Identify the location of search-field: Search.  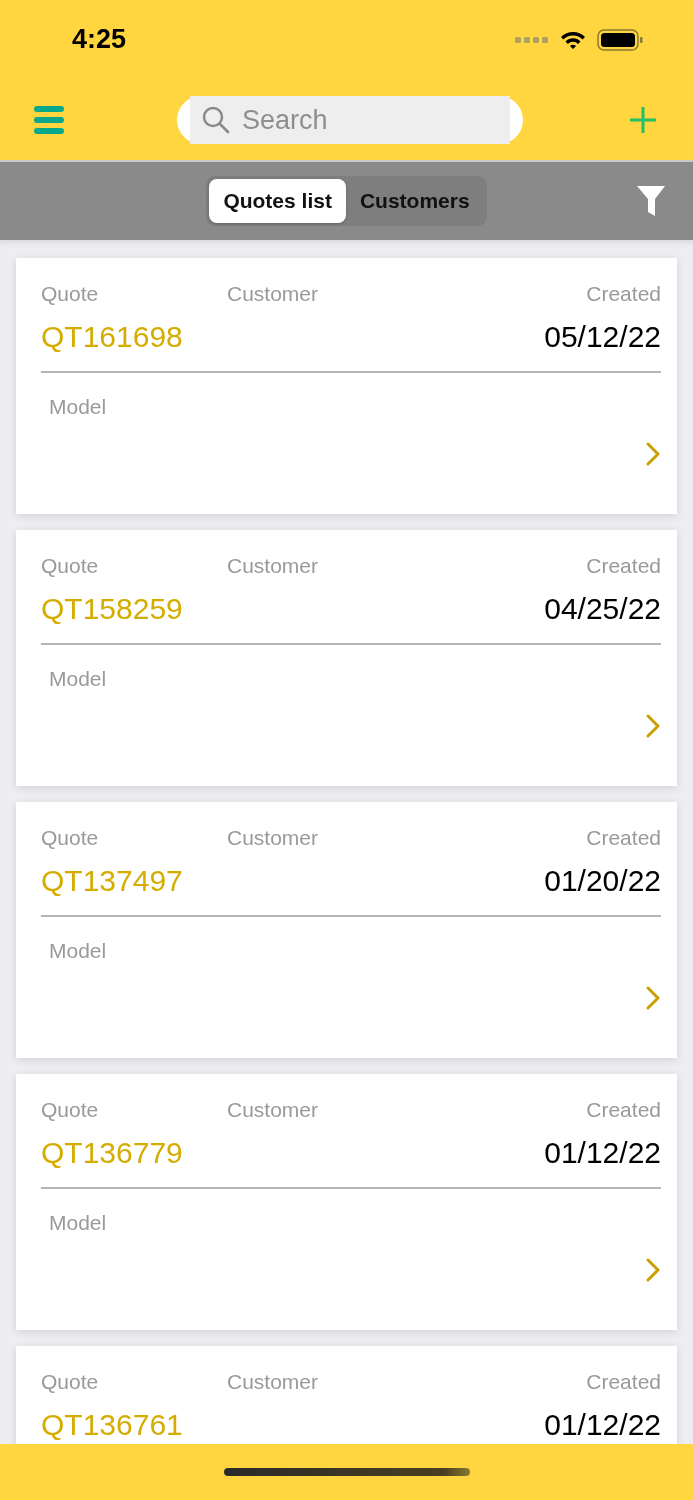
(350, 120).